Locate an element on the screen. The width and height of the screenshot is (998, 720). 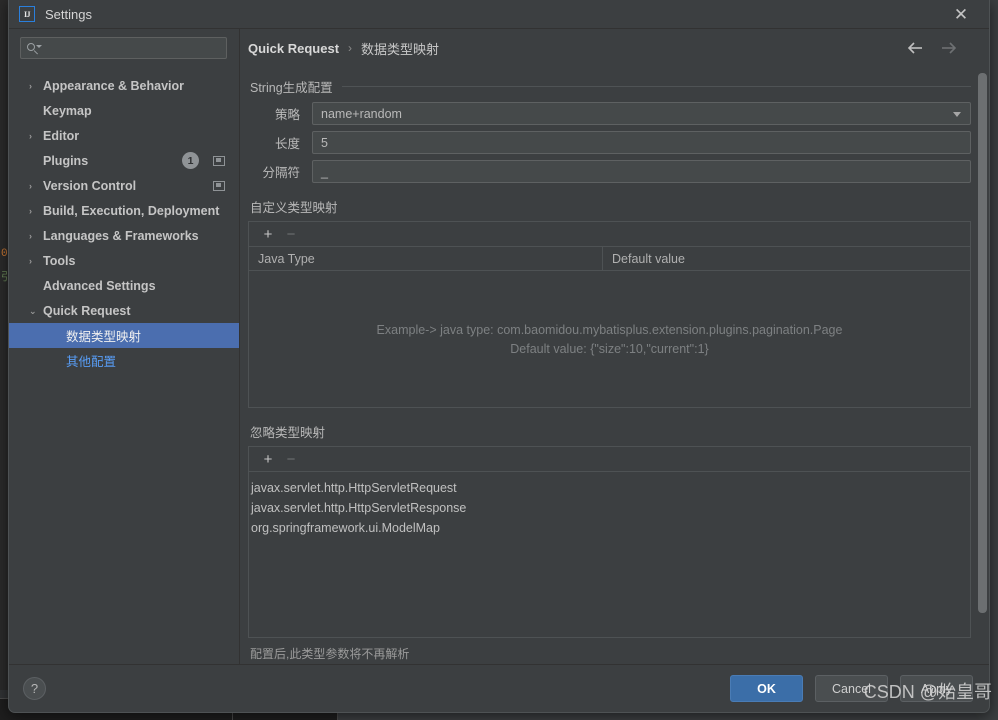
field-row-2: 分隔符 _ is located at coordinates (609, 171).